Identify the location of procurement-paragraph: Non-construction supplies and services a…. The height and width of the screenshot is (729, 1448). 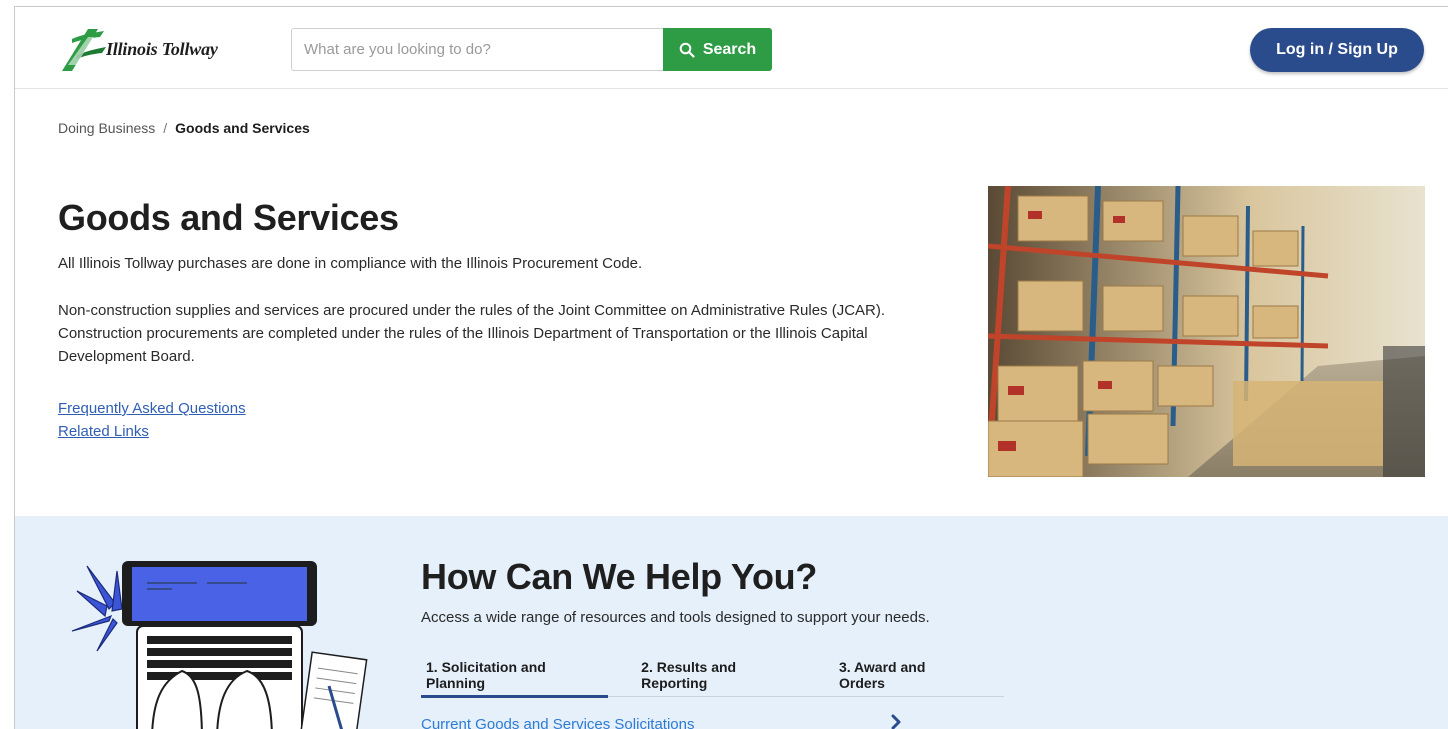
(472, 333).